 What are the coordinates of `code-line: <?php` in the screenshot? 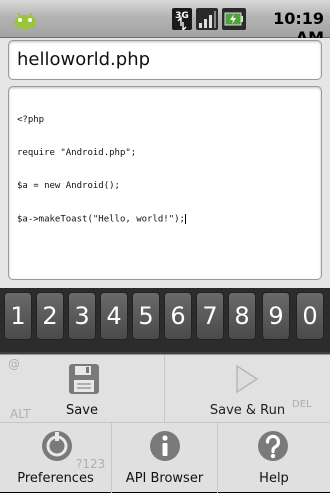 It's located at (31, 120).